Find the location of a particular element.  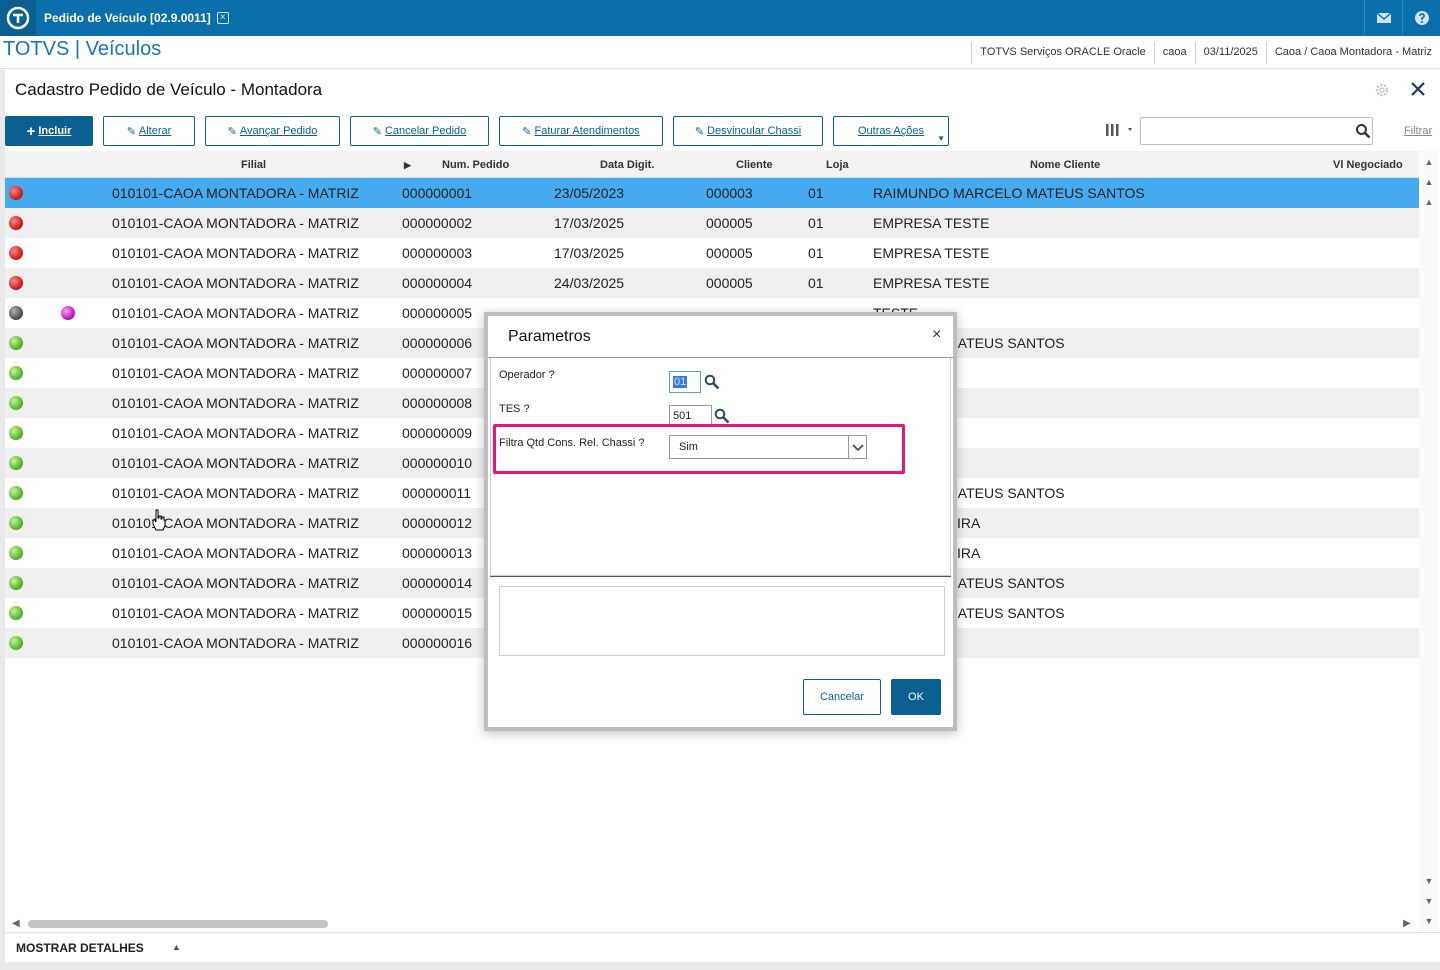

scroll-down-icon: ▼ is located at coordinates (1429, 881).